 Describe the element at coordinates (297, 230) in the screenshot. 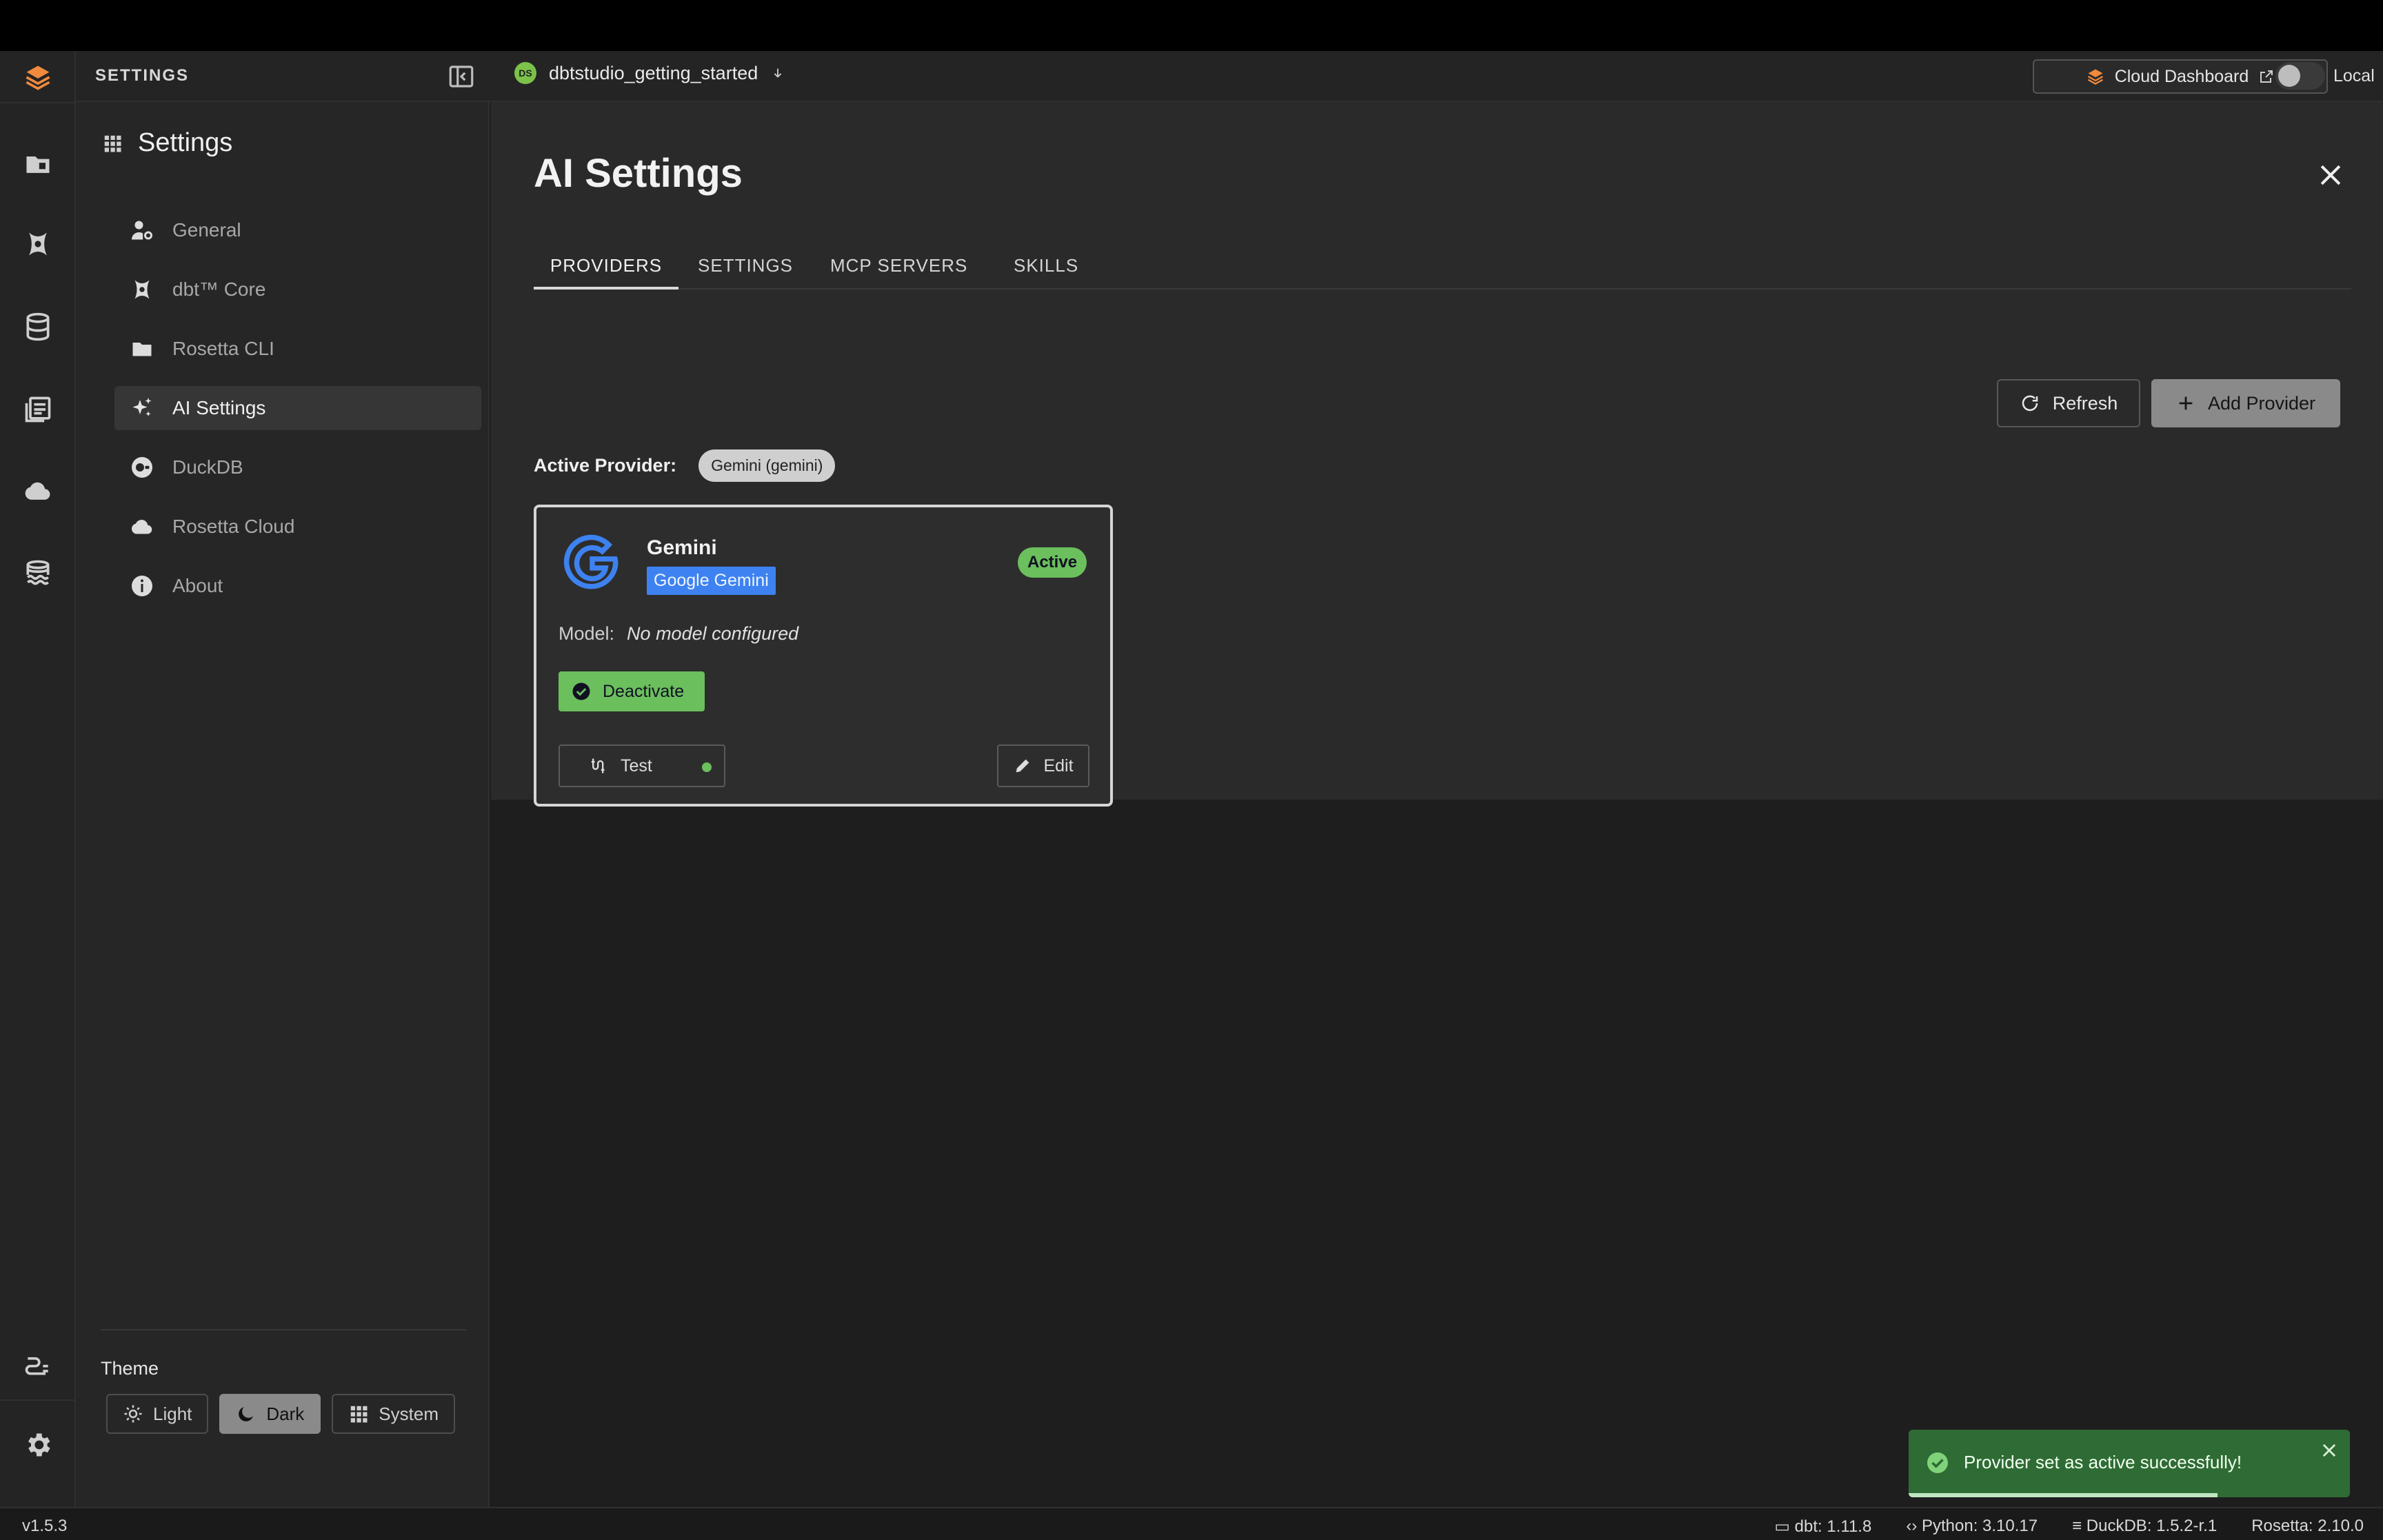

I see `sidebar-item-general: General` at that location.